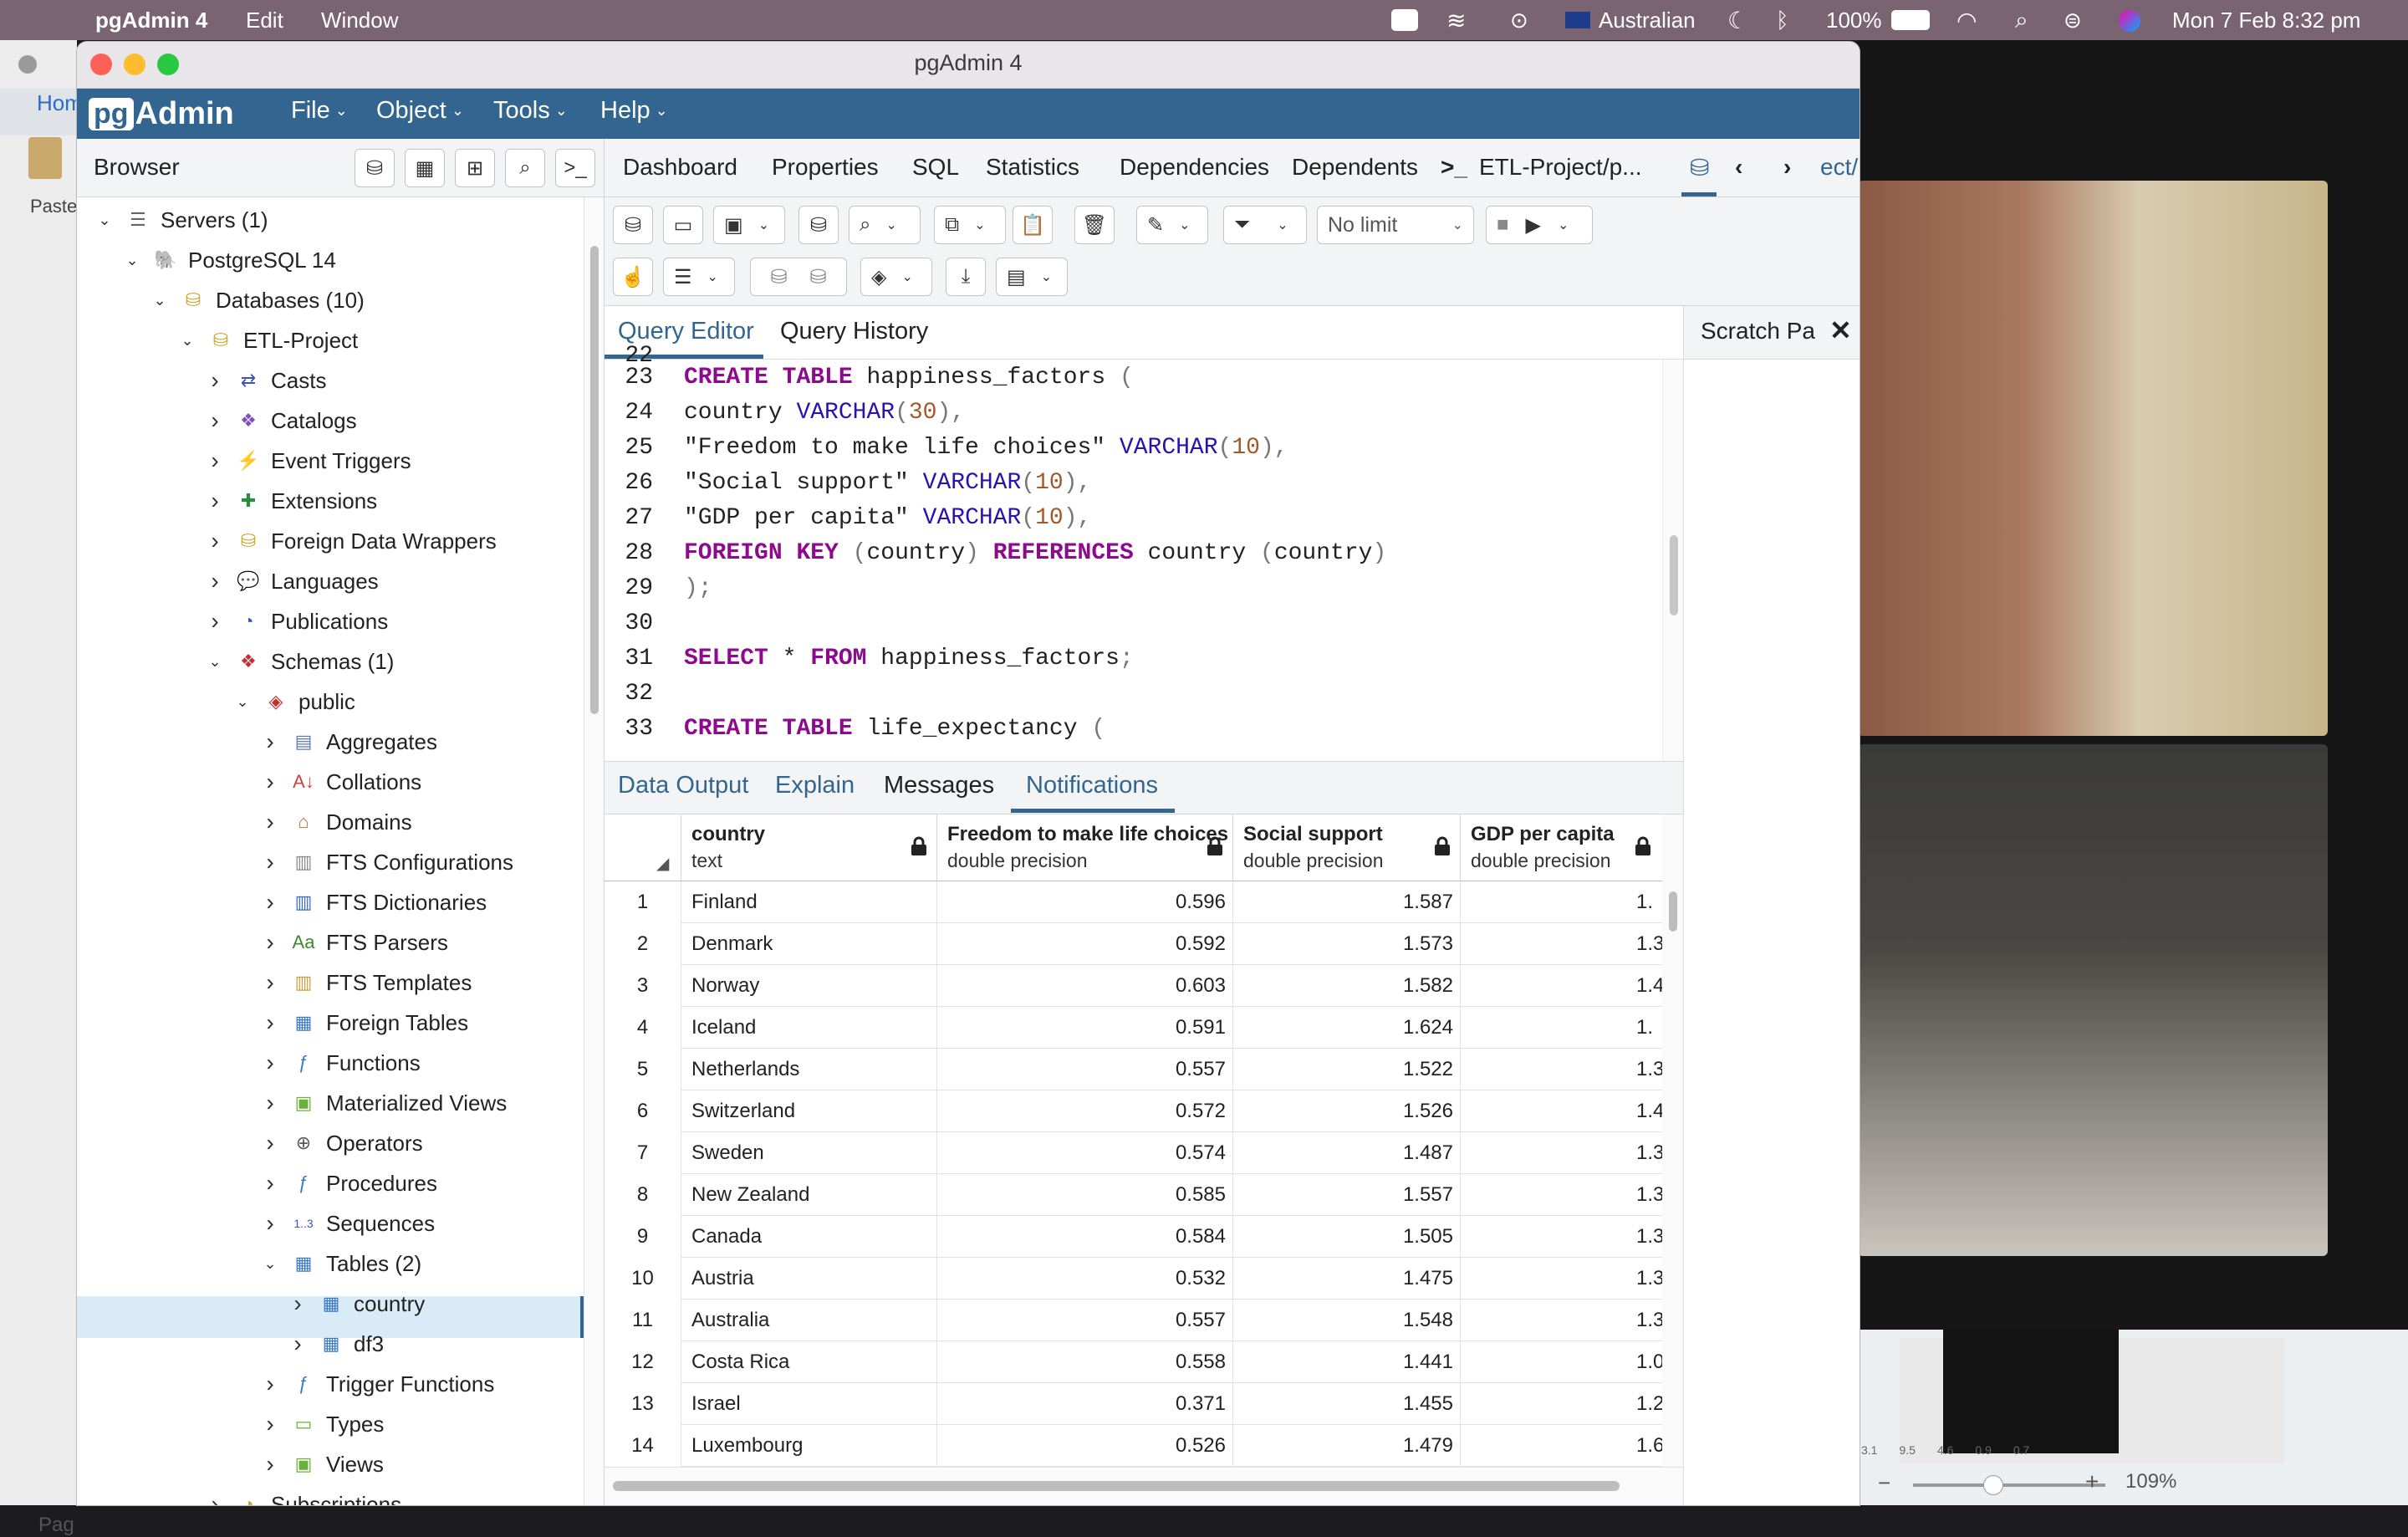 The image size is (2408, 1537). Describe the element at coordinates (257, 300) in the screenshot. I see `tree-node: ⌄ ⛁ Databases (10)` at that location.